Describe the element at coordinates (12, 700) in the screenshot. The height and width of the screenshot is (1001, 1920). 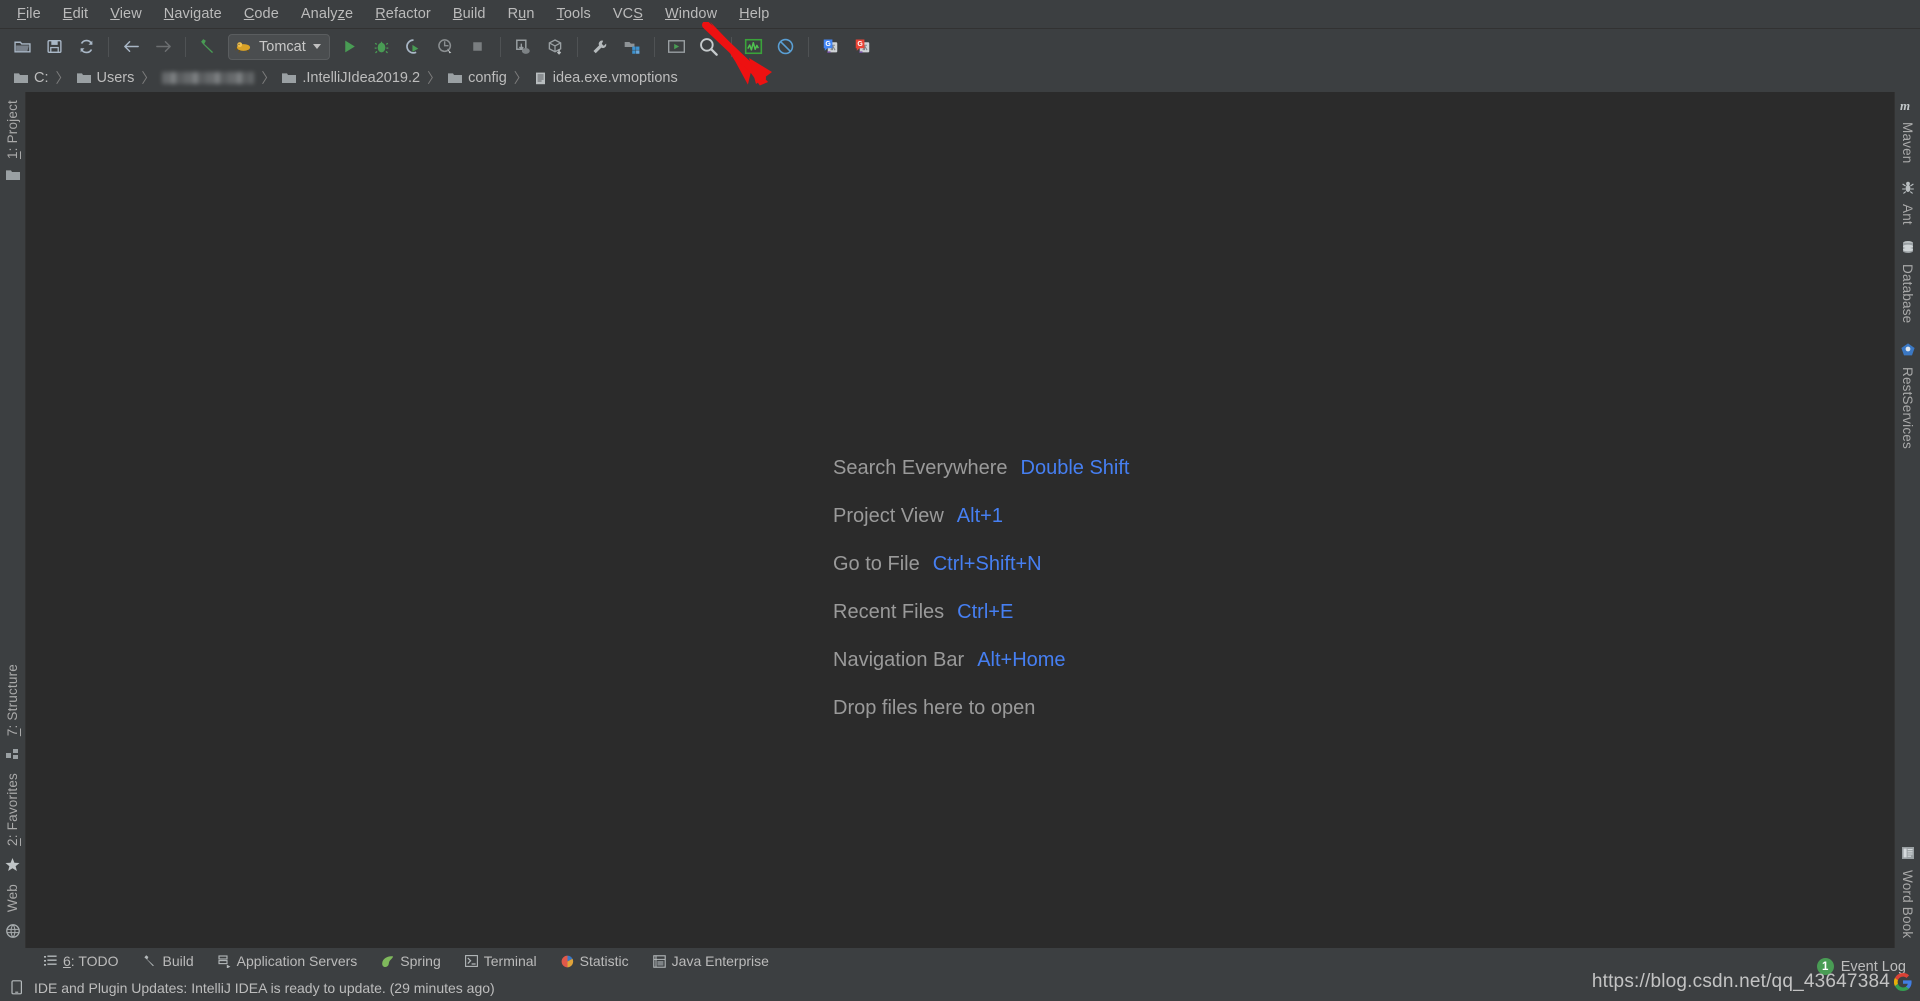
I see `sidebar-item-structure: 7: Structure` at that location.